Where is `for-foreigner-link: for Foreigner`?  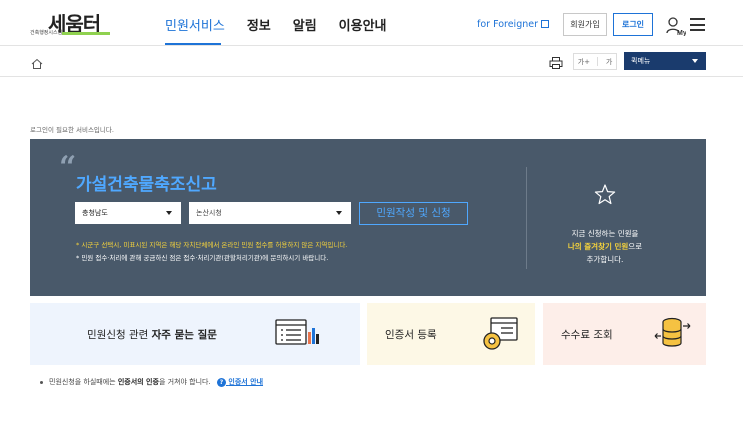
for-foreigner-link: for Foreigner is located at coordinates (513, 24).